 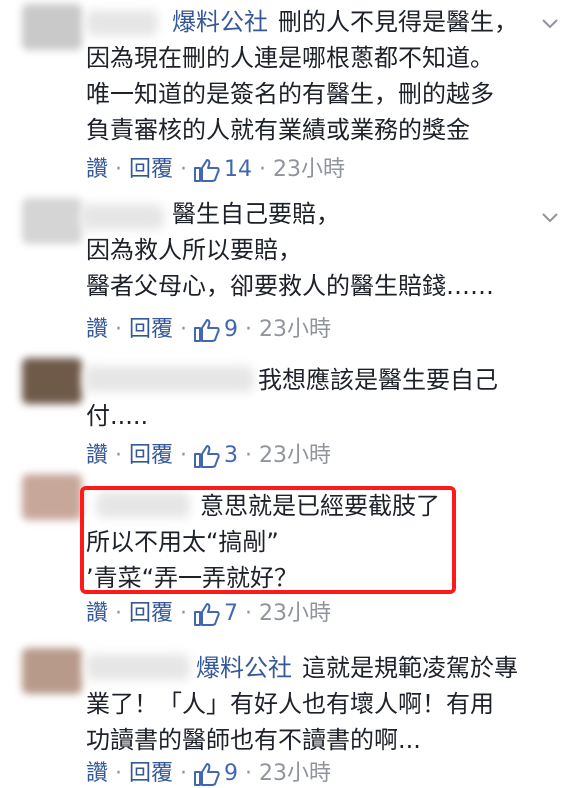 What do you see at coordinates (290, 58) in the screenshot?
I see `comment-line: 因為現在刪的人連是哪根蔥都不知道。` at bounding box center [290, 58].